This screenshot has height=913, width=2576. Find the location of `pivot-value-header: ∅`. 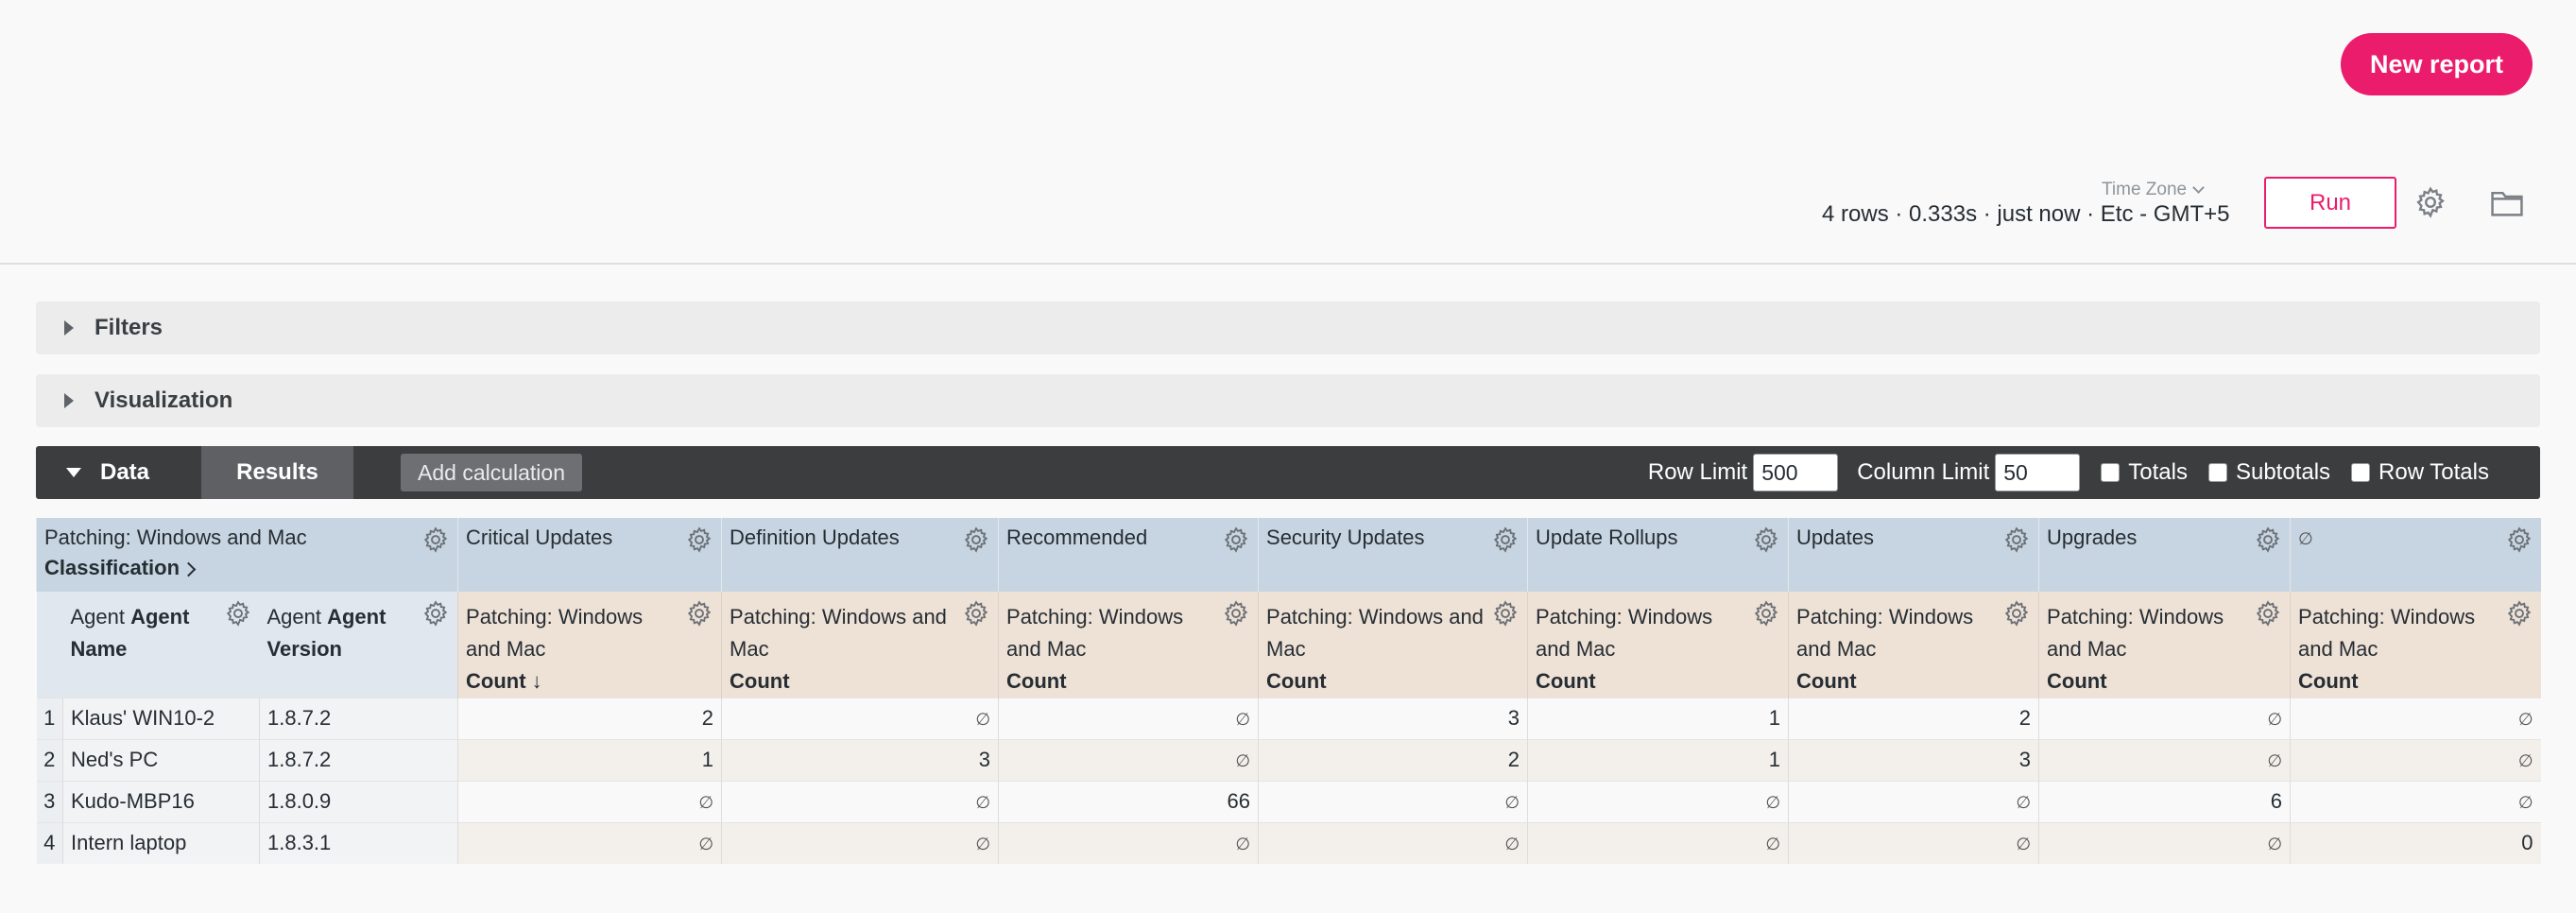

pivot-value-header: ∅ is located at coordinates (2415, 555).